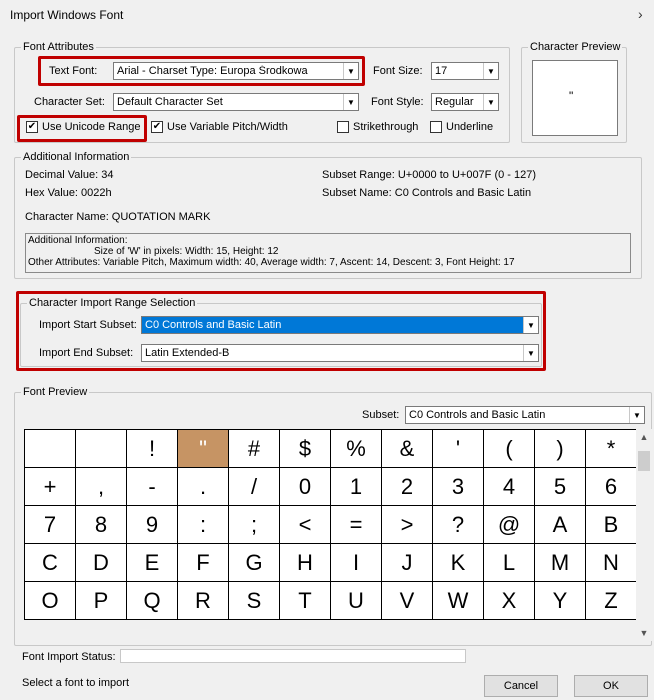 The height and width of the screenshot is (700, 654). Describe the element at coordinates (68, 193) in the screenshot. I see `hex-value: Hex Value: 0022h` at that location.